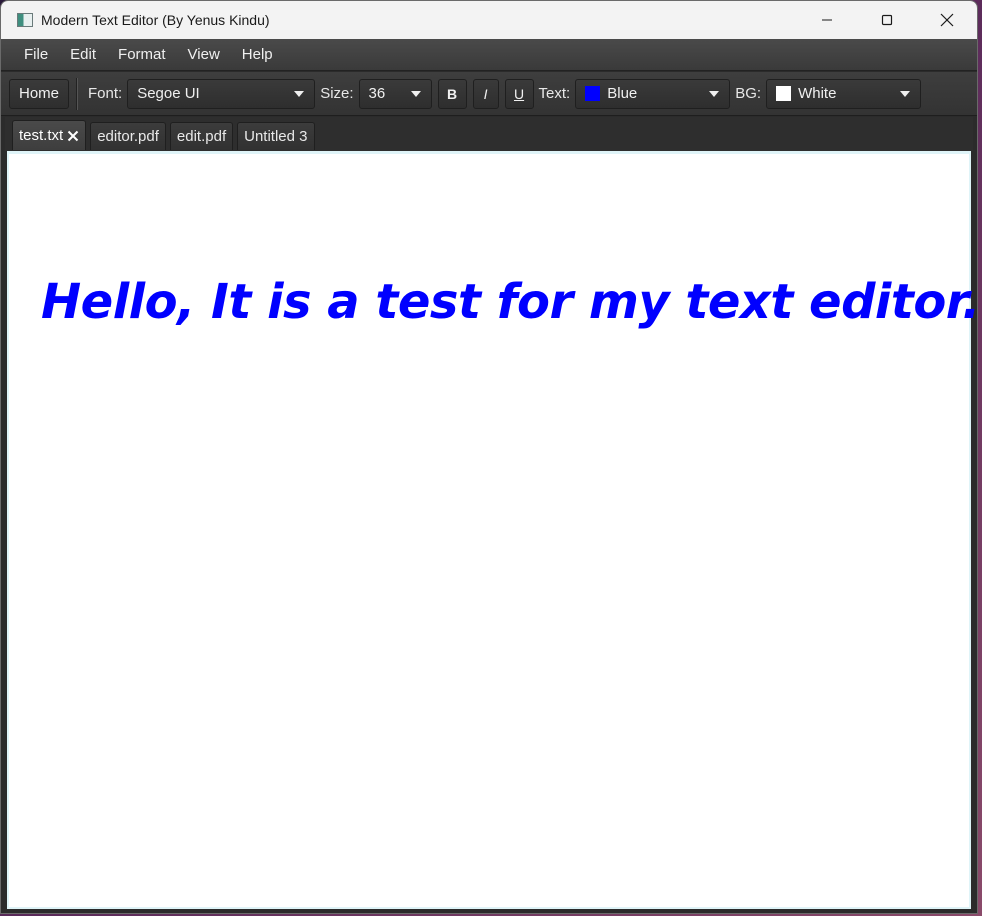 This screenshot has height=916, width=982. What do you see at coordinates (489, 20) in the screenshot?
I see `title-bar: Modern Text Editor (By Yenus Kindu)` at bounding box center [489, 20].